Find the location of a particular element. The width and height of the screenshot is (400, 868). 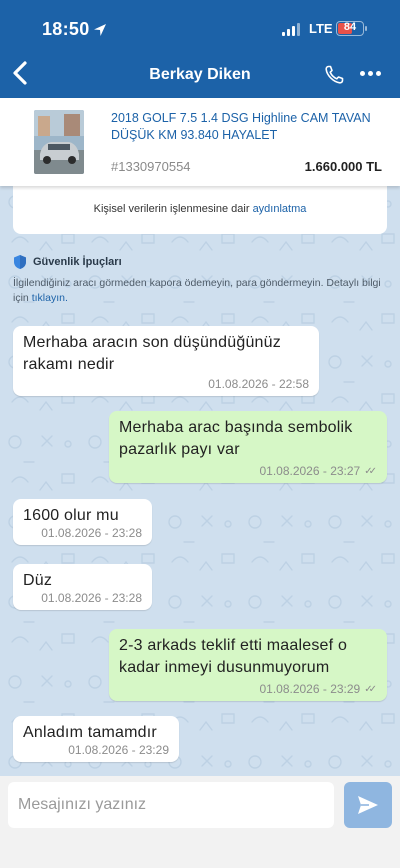

battery-cap is located at coordinates (366, 28).